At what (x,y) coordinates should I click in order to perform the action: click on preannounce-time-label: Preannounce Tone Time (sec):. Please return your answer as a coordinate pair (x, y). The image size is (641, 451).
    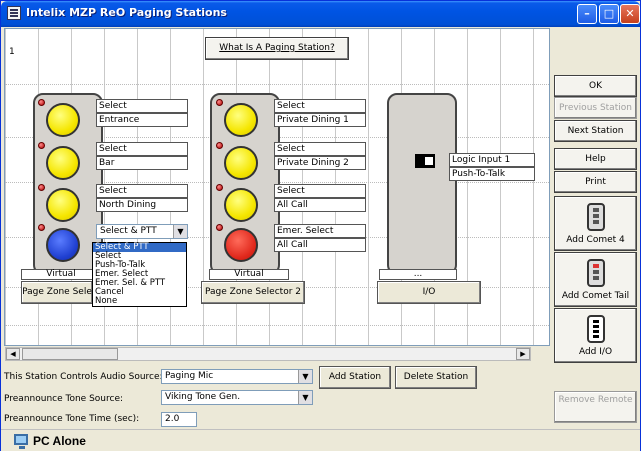
    Looking at the image, I should click on (72, 419).